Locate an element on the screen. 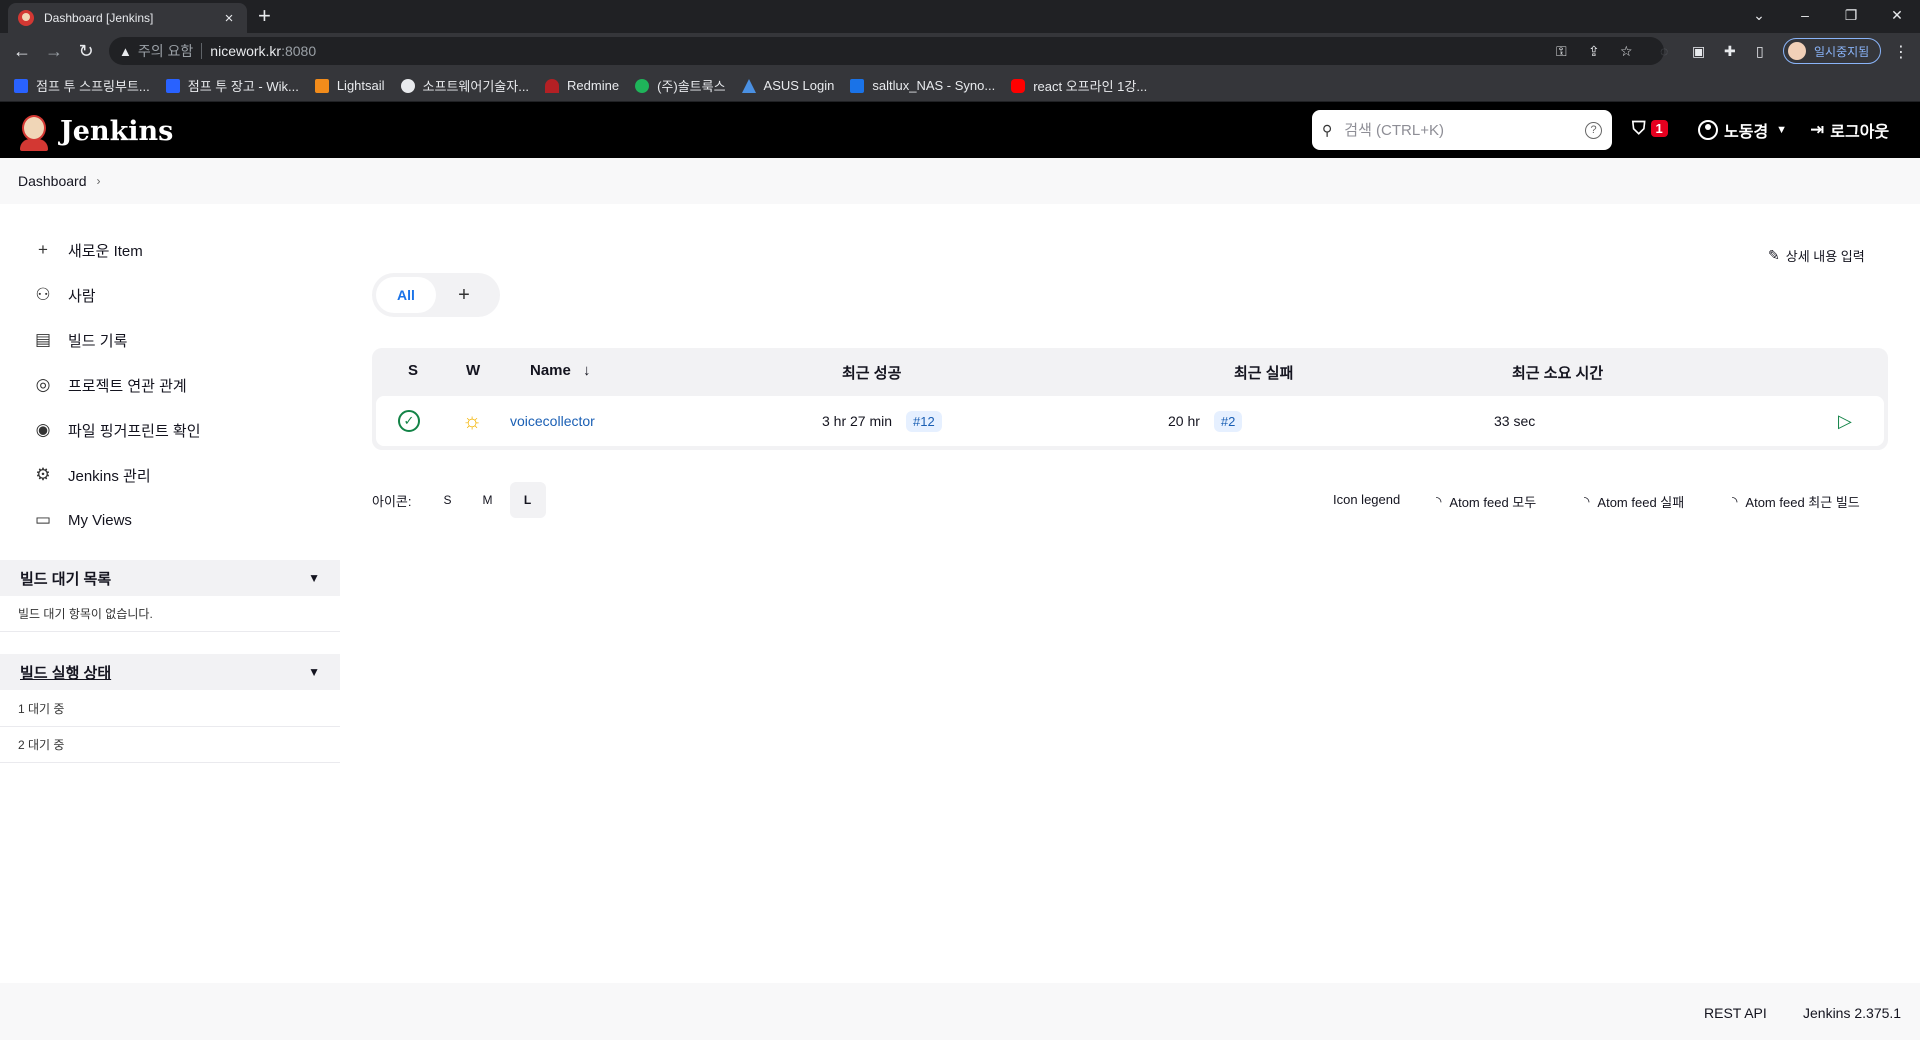 The image size is (1920, 1040). minimize-icon: – is located at coordinates (1805, 15).